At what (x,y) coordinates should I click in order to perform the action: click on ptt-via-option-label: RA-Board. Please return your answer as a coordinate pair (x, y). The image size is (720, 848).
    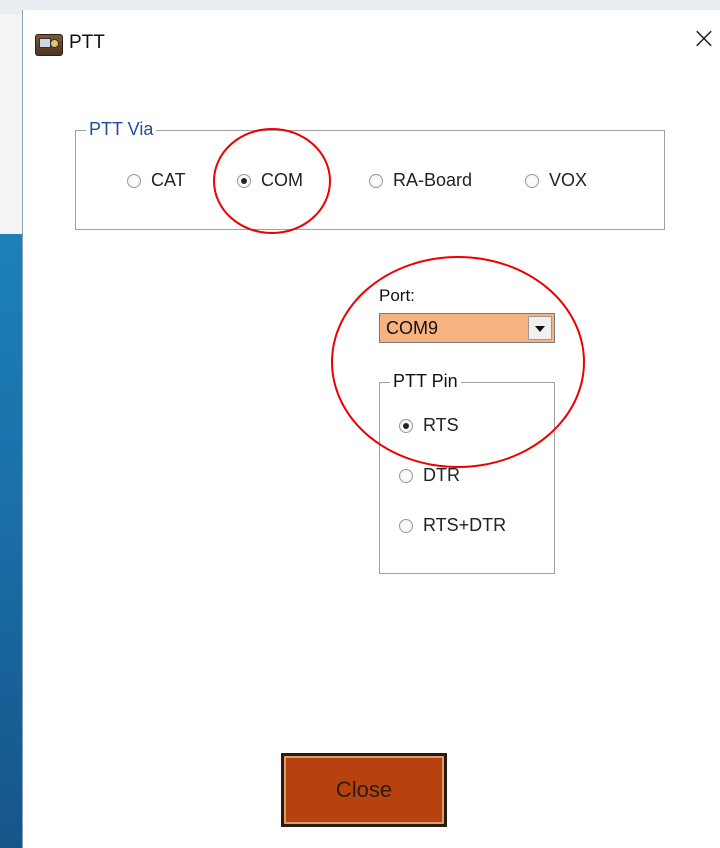
    Looking at the image, I should click on (433, 180).